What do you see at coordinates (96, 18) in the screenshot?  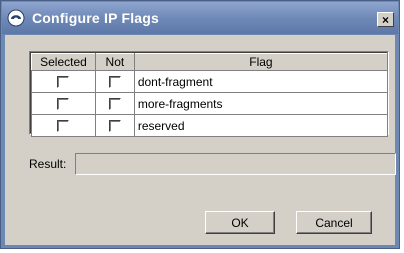 I see `window-title: Configure IP Flags` at bounding box center [96, 18].